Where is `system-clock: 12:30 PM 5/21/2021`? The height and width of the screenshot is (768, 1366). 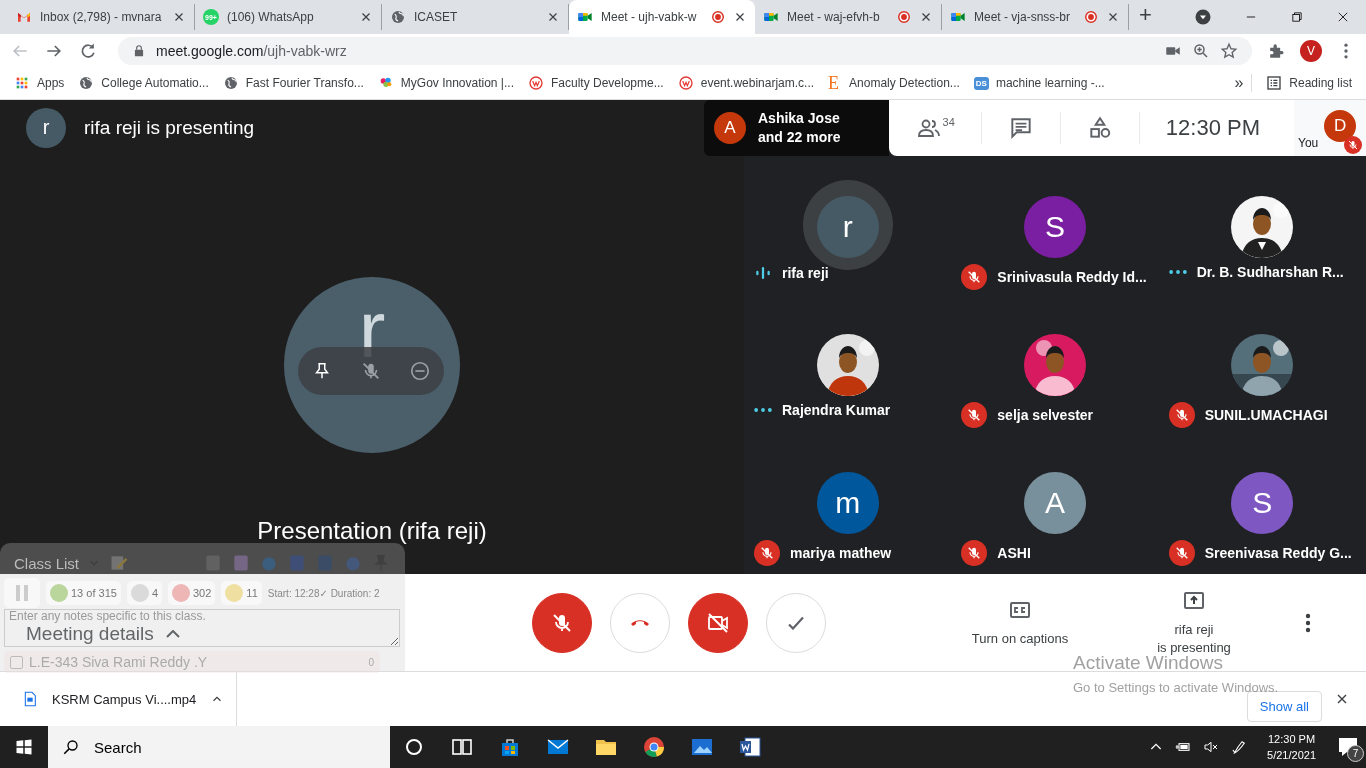
system-clock: 12:30 PM 5/21/2021 is located at coordinates (1291, 747).